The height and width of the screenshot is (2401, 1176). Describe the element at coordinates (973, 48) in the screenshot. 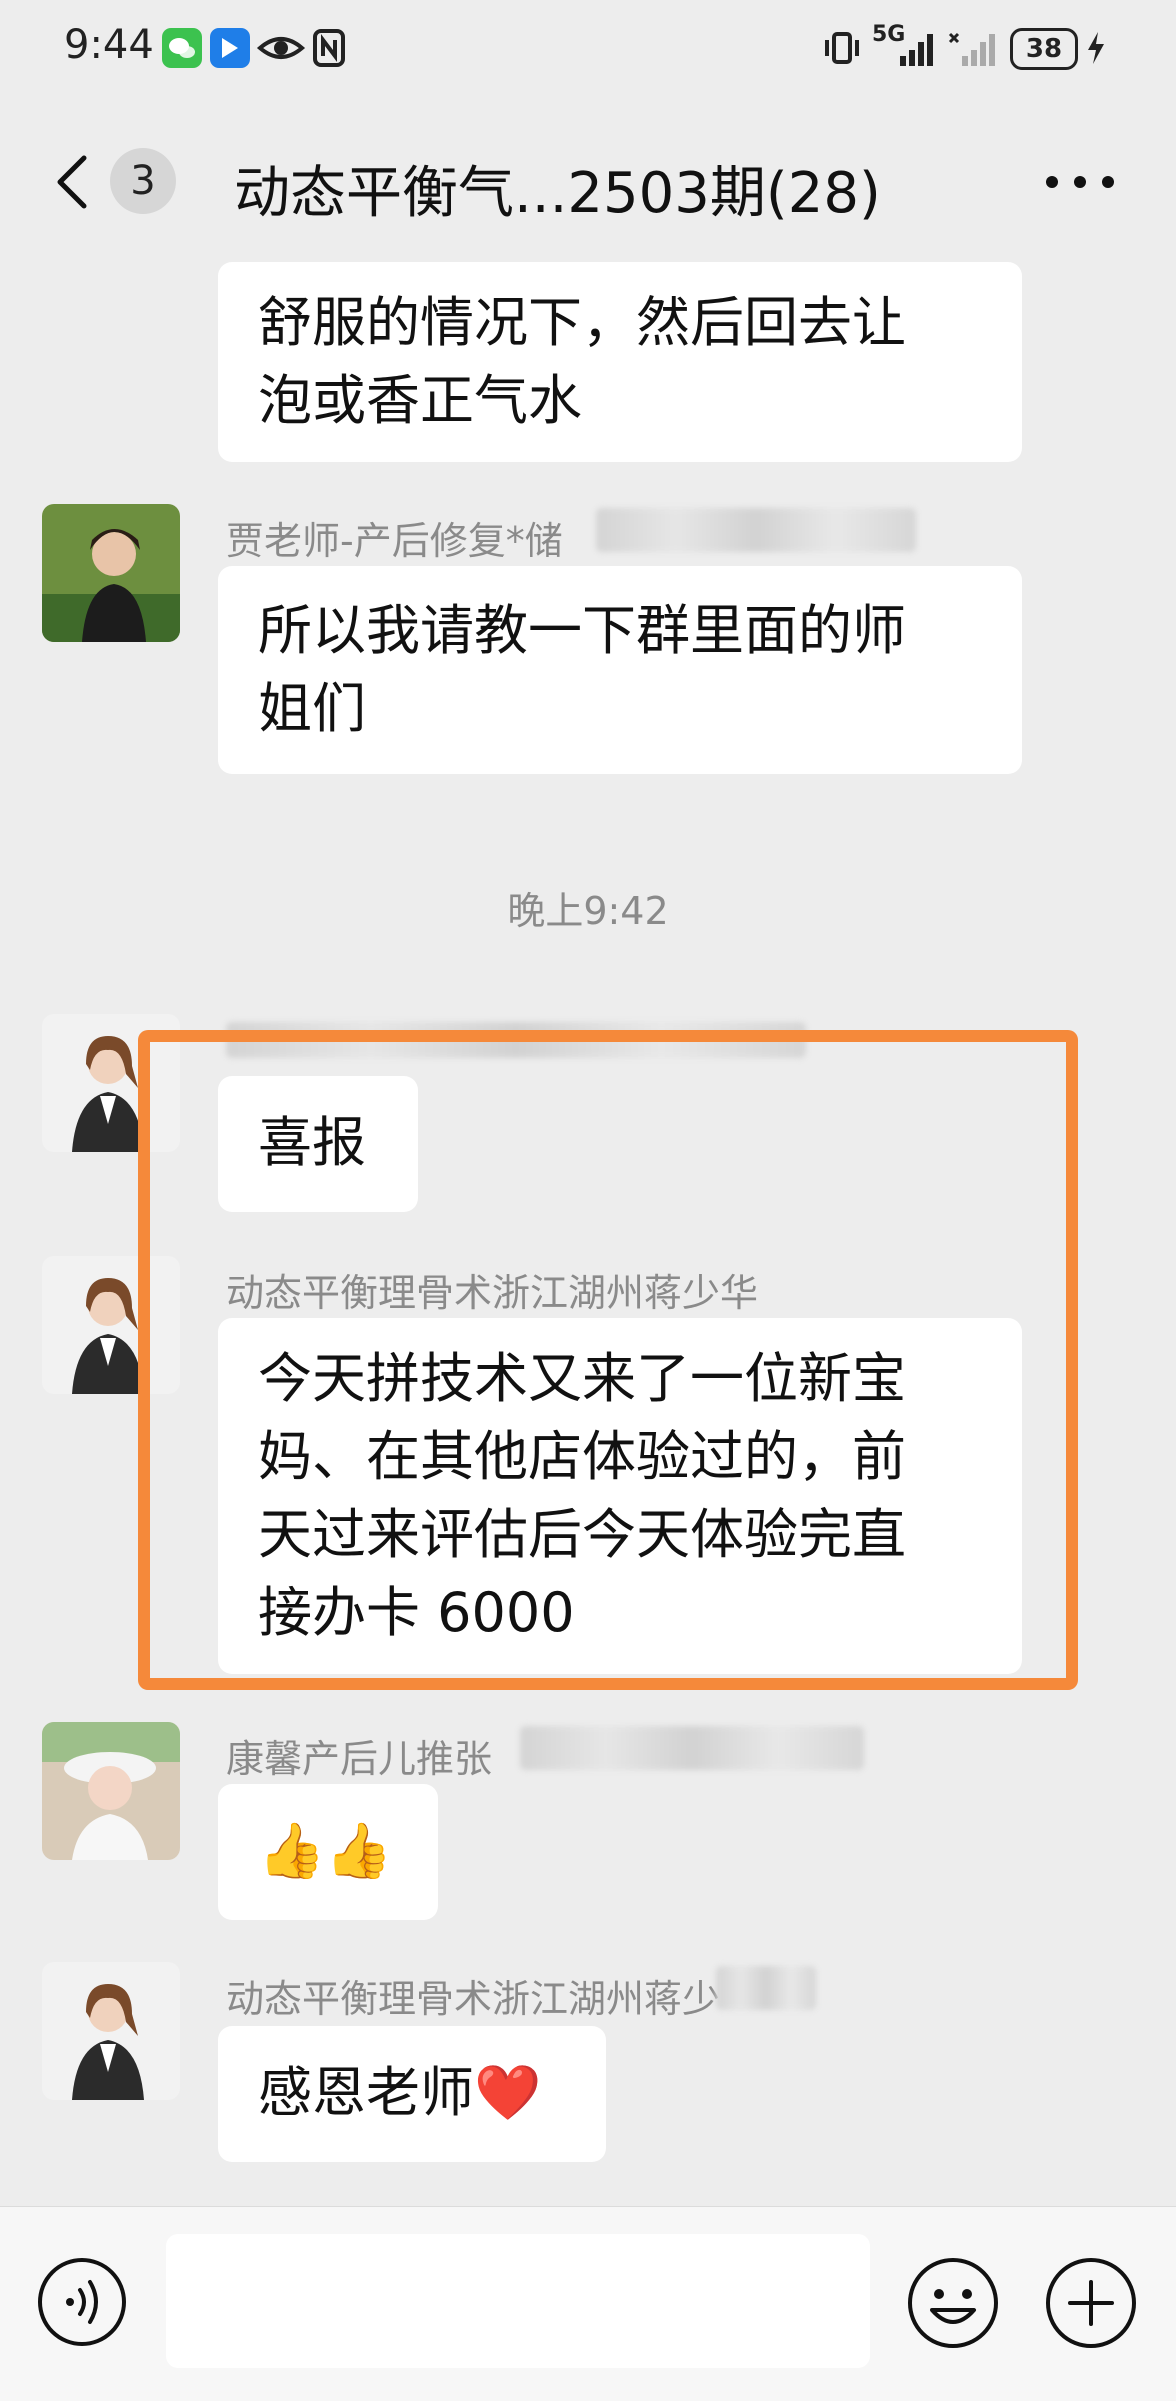

I see `signal-secondary-icon` at that location.